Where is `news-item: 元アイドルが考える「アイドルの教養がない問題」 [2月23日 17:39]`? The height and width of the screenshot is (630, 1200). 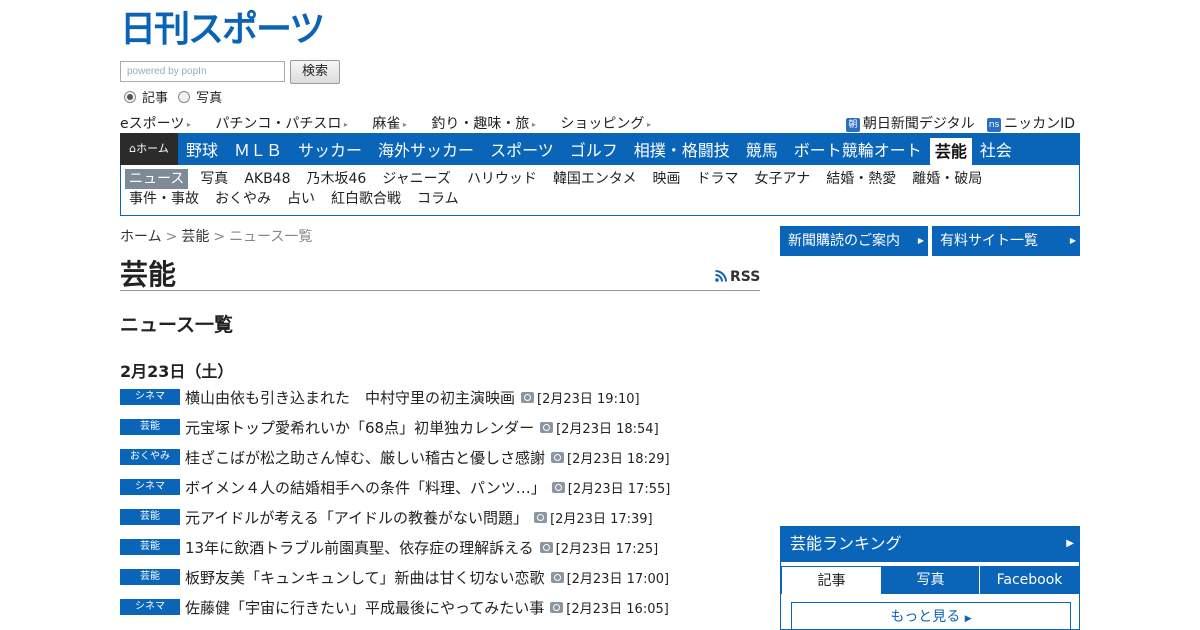
news-item: 元アイドルが考える「アイドルの教養がない問題」 [2月23日 17:39] is located at coordinates (419, 517).